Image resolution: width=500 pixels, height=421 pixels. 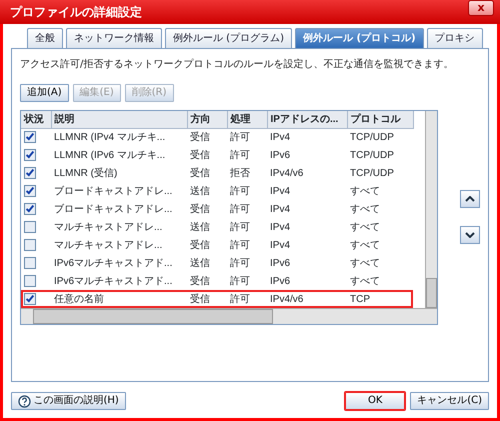 I want to click on chevron-up-icon, so click(x=470, y=199).